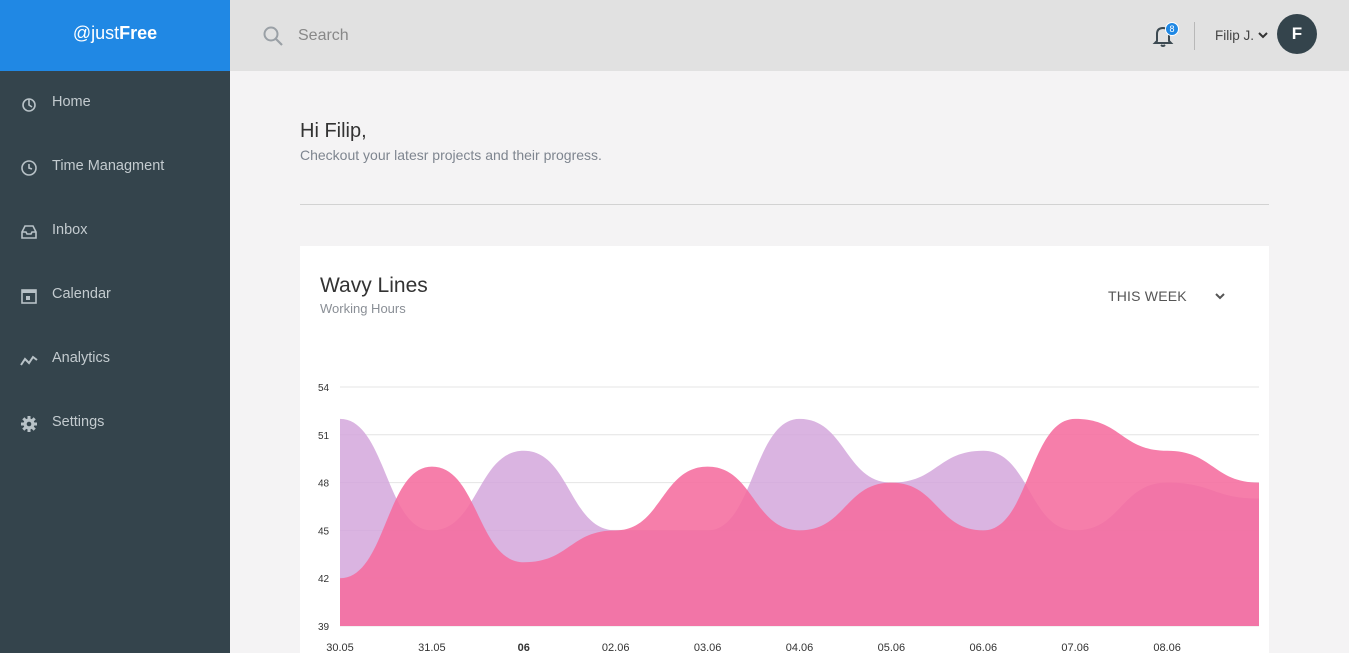 The width and height of the screenshot is (1349, 653). What do you see at coordinates (138, 33) in the screenshot?
I see `brand-bold: Free` at bounding box center [138, 33].